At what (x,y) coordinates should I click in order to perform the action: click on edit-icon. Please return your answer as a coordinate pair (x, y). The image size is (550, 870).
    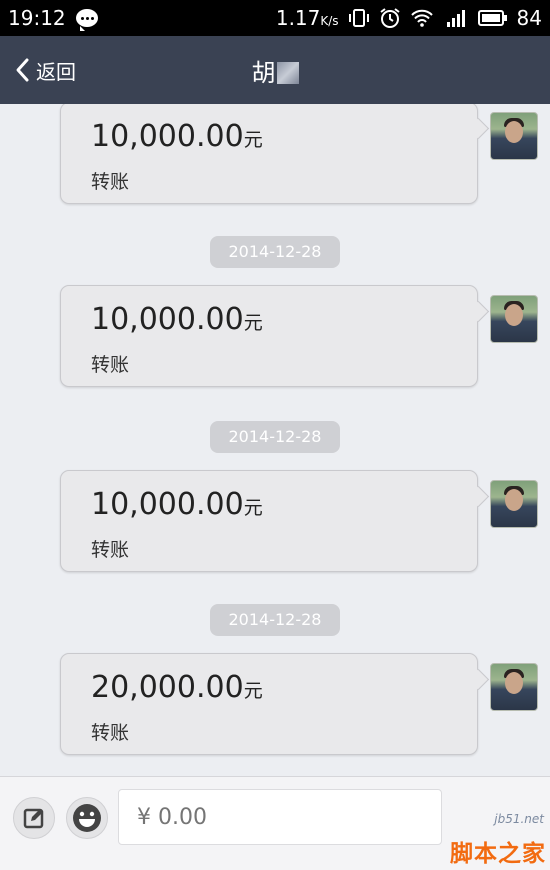
    Looking at the image, I should click on (33, 818).